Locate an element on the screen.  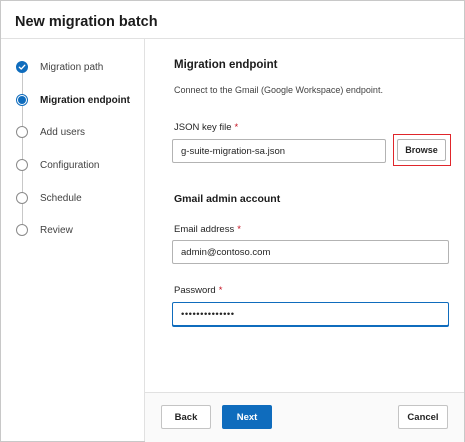
email-label-text: Email address is located at coordinates (204, 229).